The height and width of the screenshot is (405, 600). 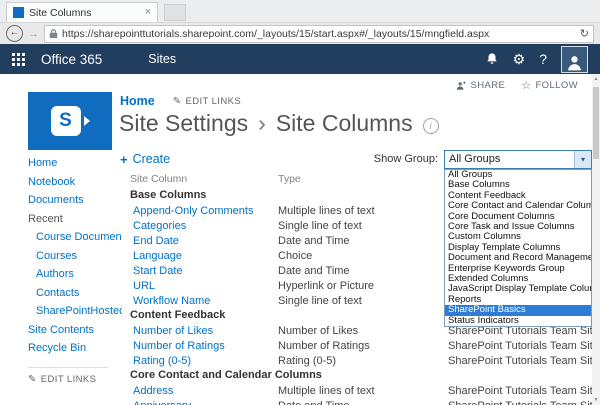 What do you see at coordinates (543, 59) in the screenshot?
I see `help-icon: ?` at bounding box center [543, 59].